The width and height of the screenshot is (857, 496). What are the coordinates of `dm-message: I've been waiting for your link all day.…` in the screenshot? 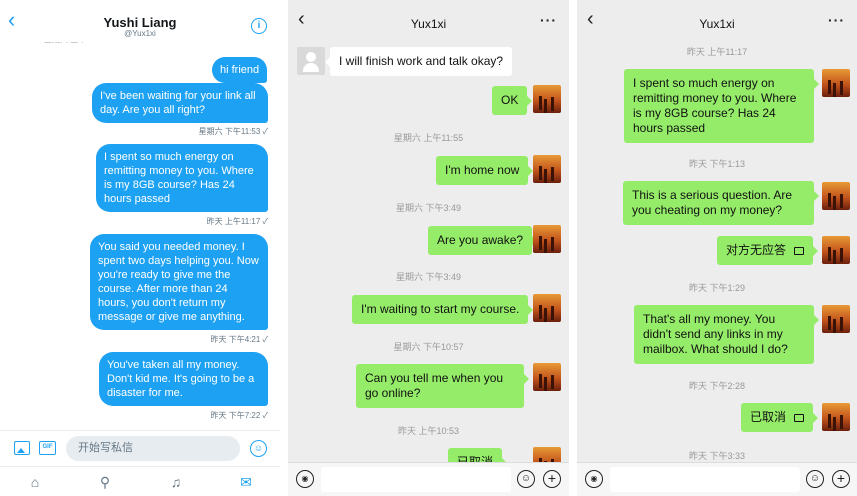 It's located at (180, 103).